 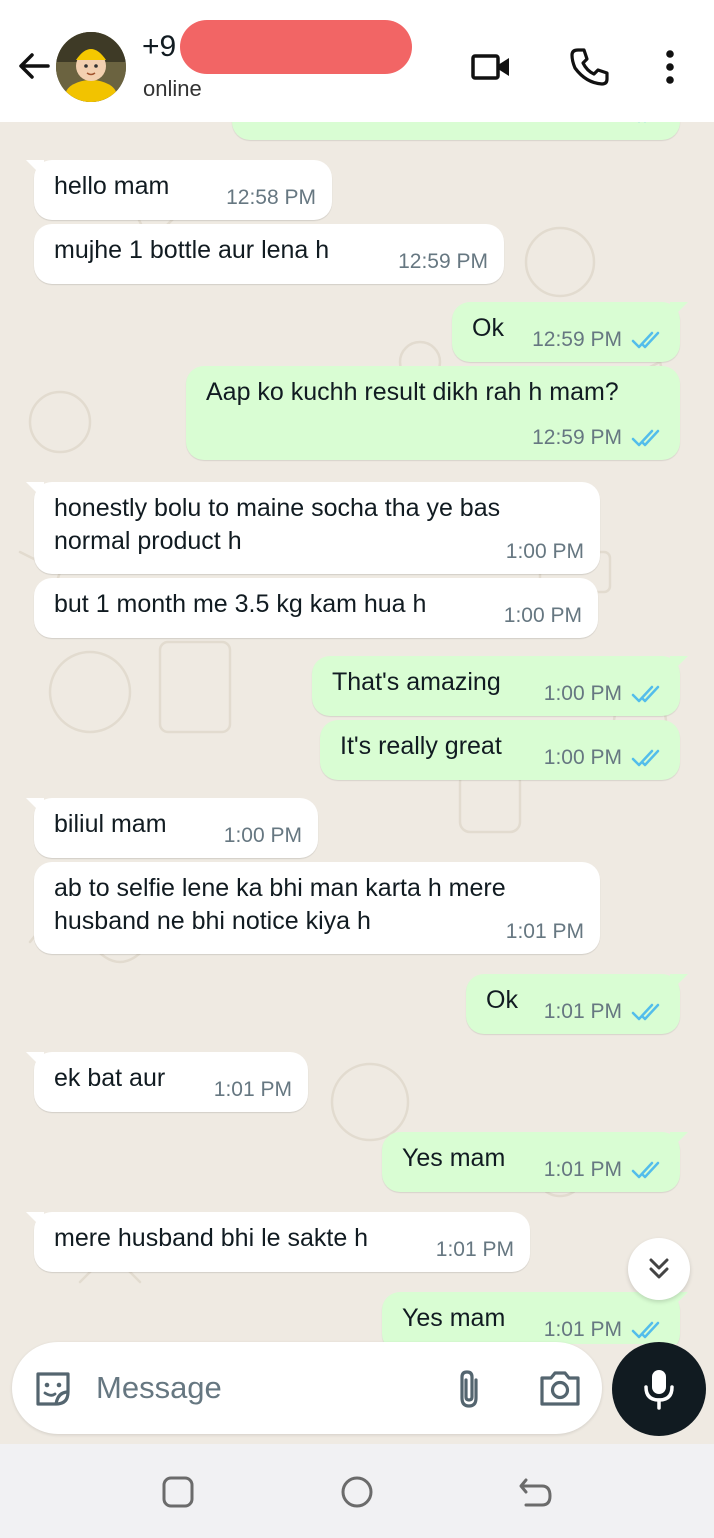 I want to click on phone-icon, so click(x=589, y=67).